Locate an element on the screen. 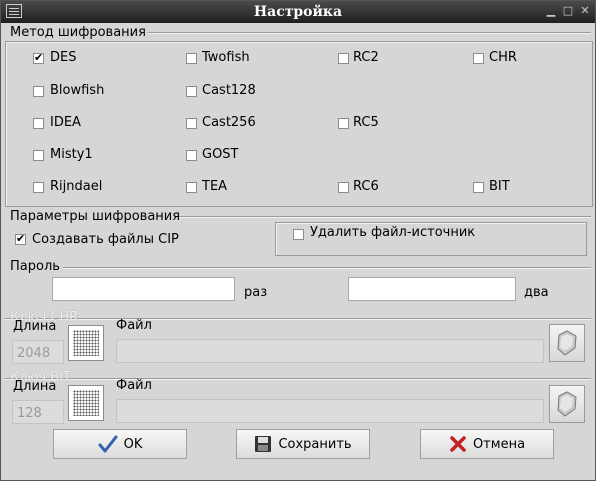 The height and width of the screenshot is (481, 596). password-suffix-1: раз is located at coordinates (256, 292).